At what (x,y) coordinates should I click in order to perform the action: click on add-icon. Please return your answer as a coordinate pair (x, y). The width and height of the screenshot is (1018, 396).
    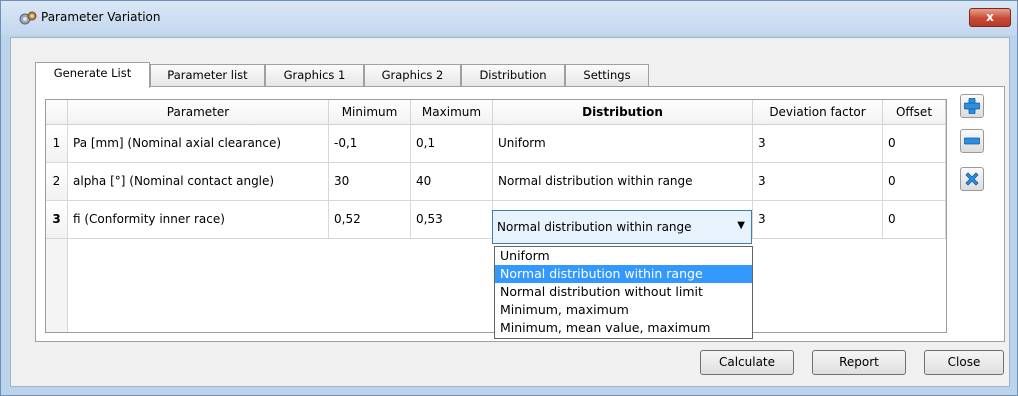
    Looking at the image, I should click on (972, 106).